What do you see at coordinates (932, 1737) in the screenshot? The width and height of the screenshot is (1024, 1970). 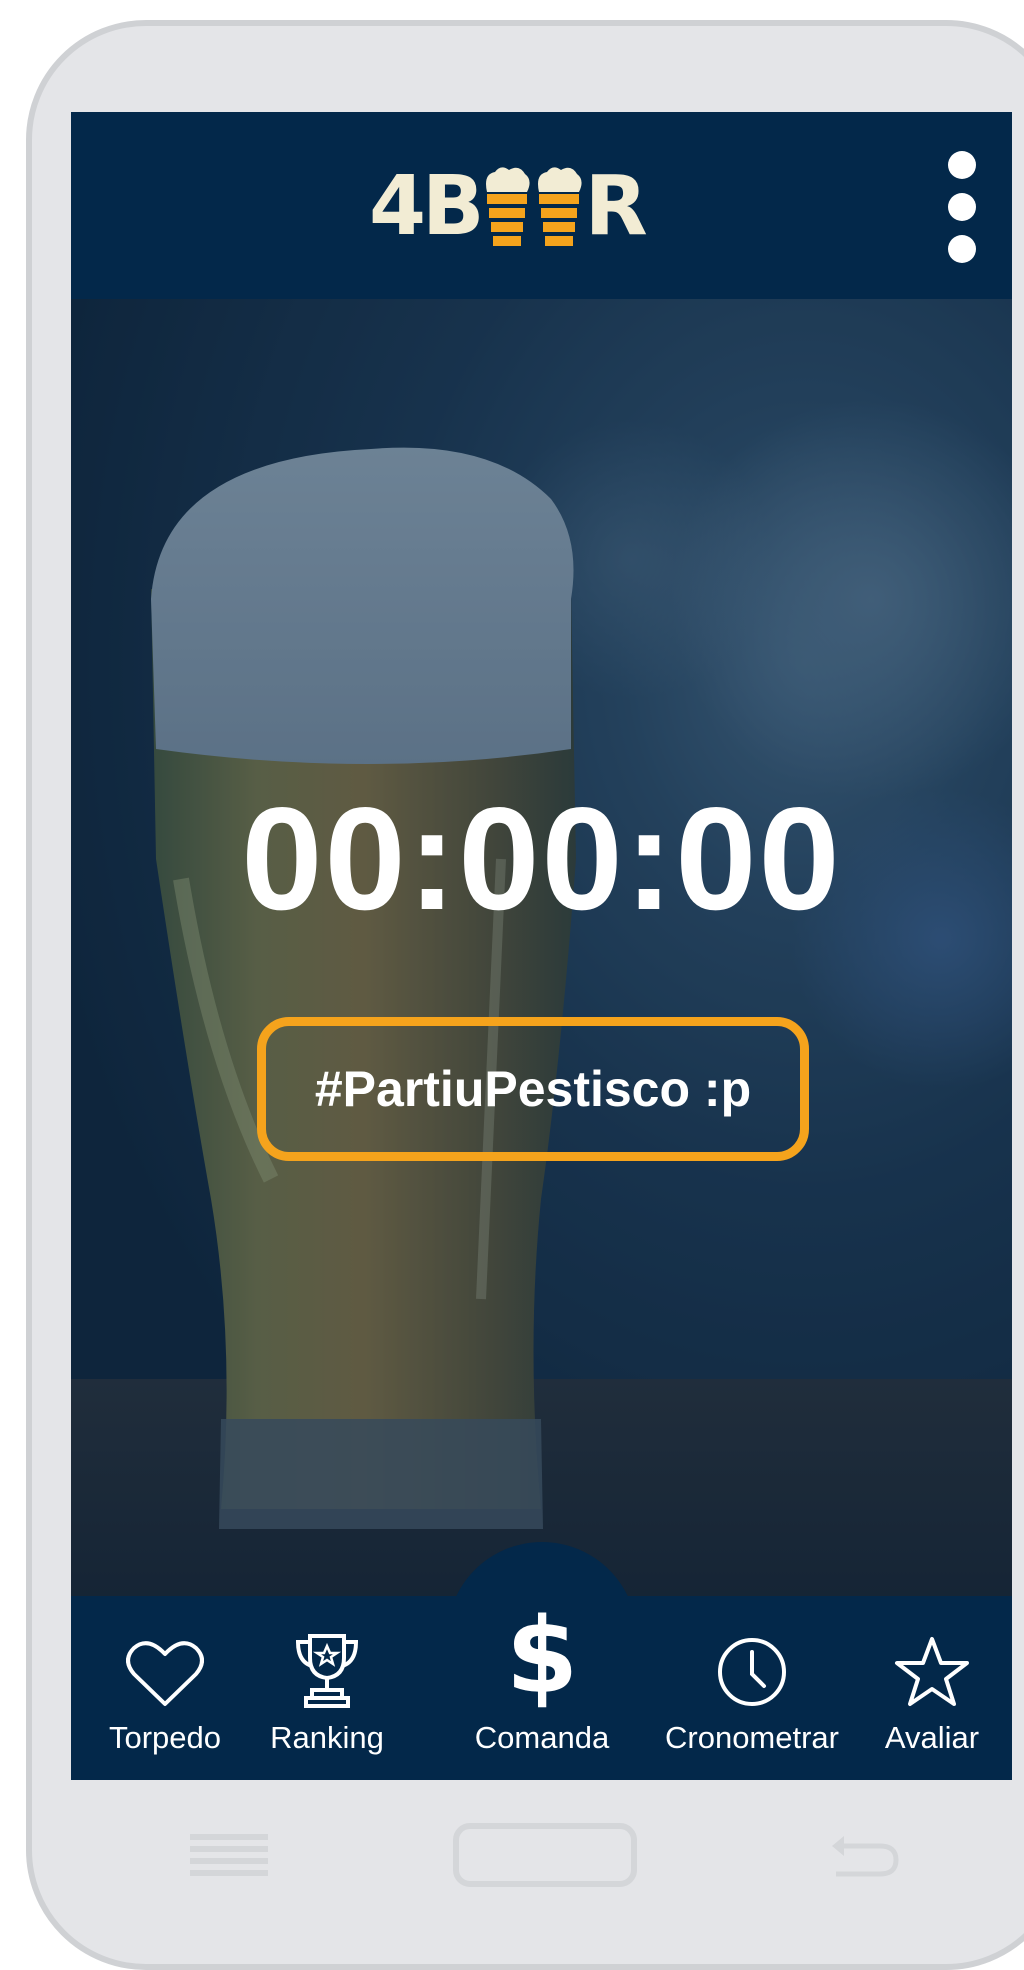 I see `nav-label-avaliar: Avaliar` at bounding box center [932, 1737].